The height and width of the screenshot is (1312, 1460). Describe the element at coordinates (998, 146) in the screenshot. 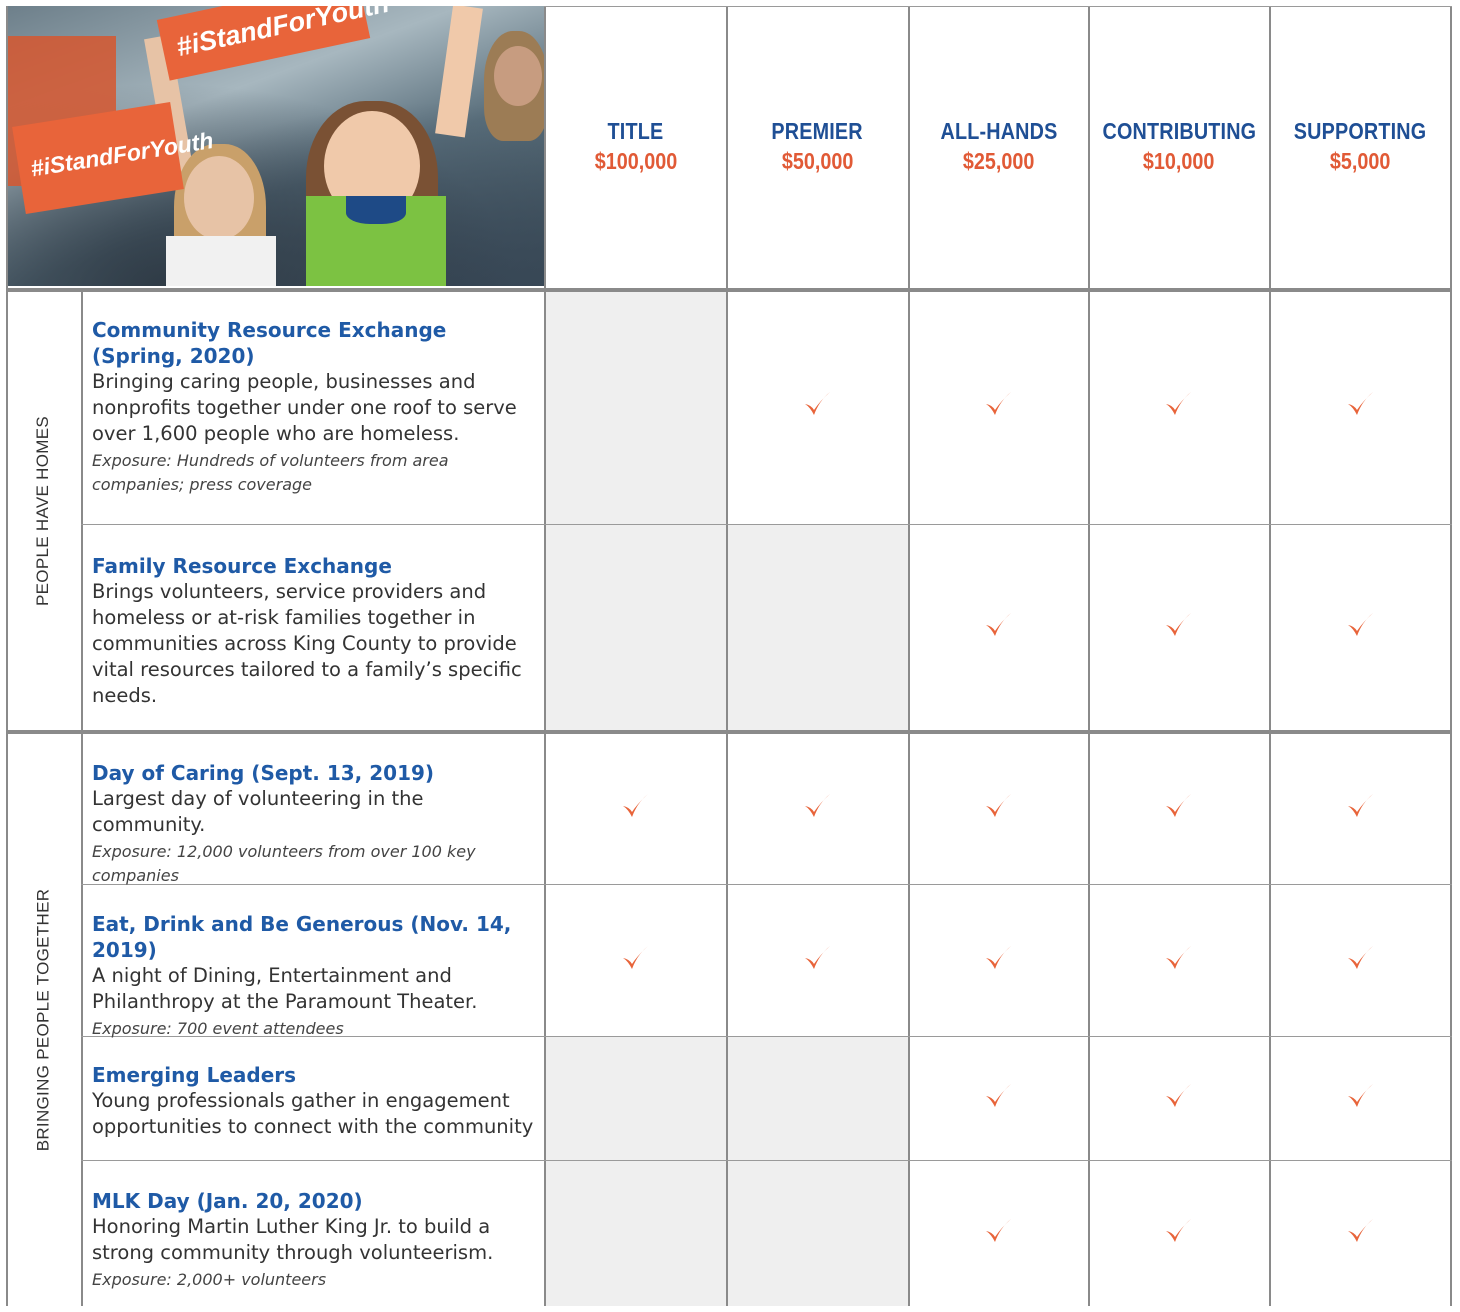

I see `tier-header-all-hands: ALL-HANDS $25,000` at that location.